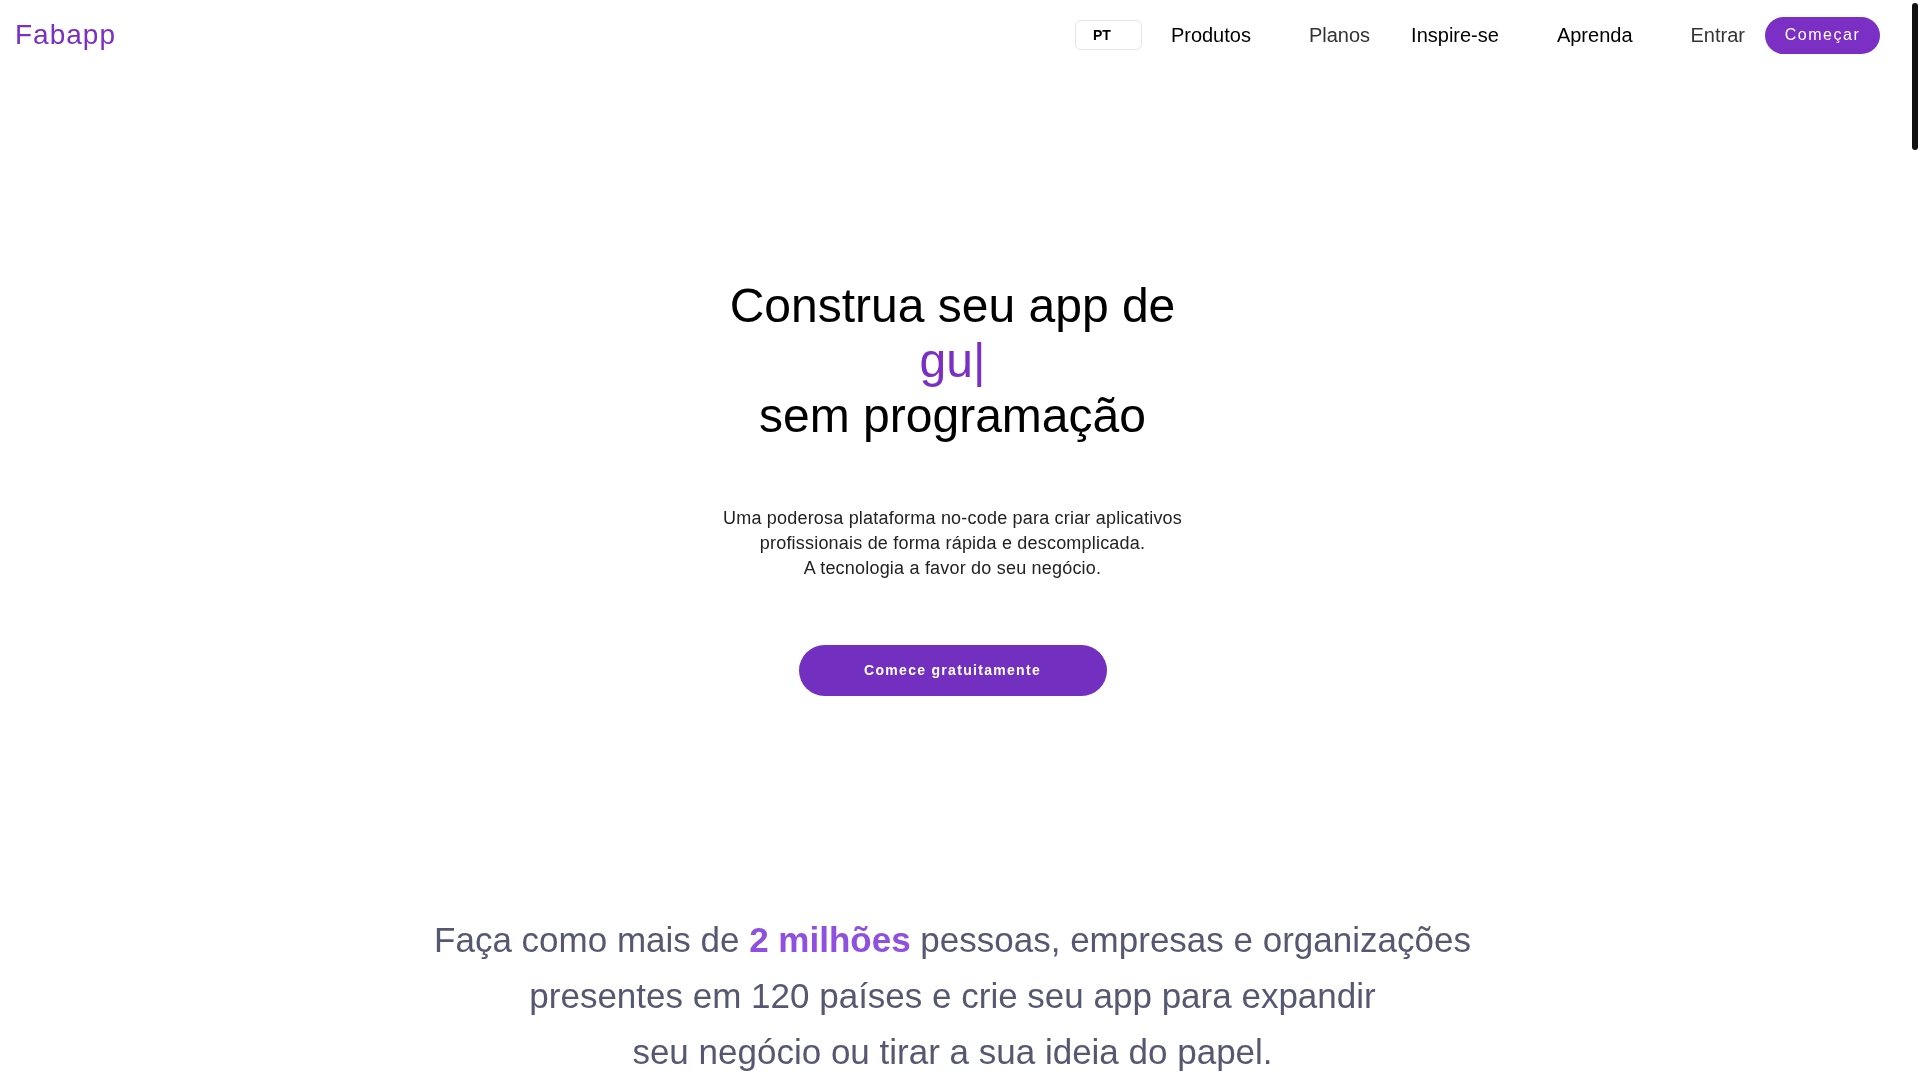 This screenshot has height=1080, width=1920. What do you see at coordinates (1717, 35) in the screenshot?
I see `login-link: Entrar` at bounding box center [1717, 35].